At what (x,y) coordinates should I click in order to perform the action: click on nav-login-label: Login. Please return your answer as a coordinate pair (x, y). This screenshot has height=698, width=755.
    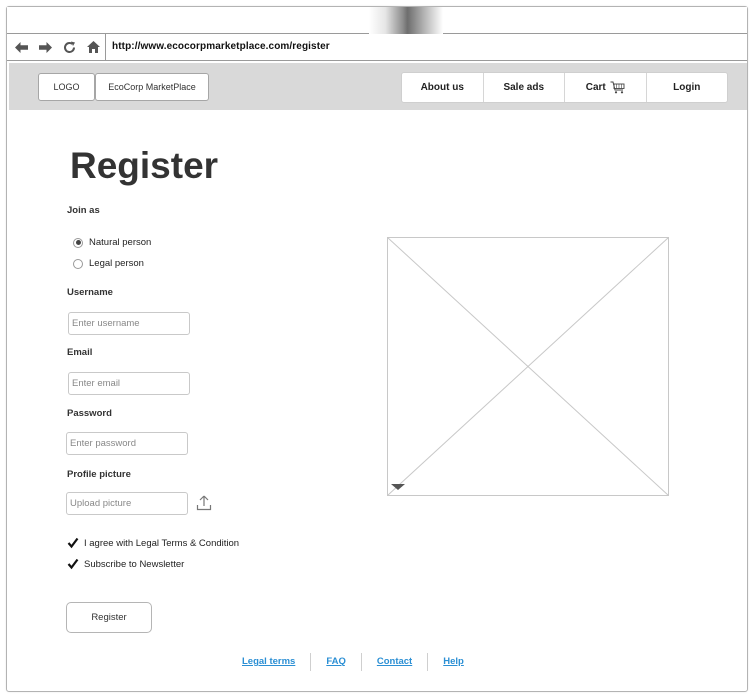
    Looking at the image, I should click on (687, 87).